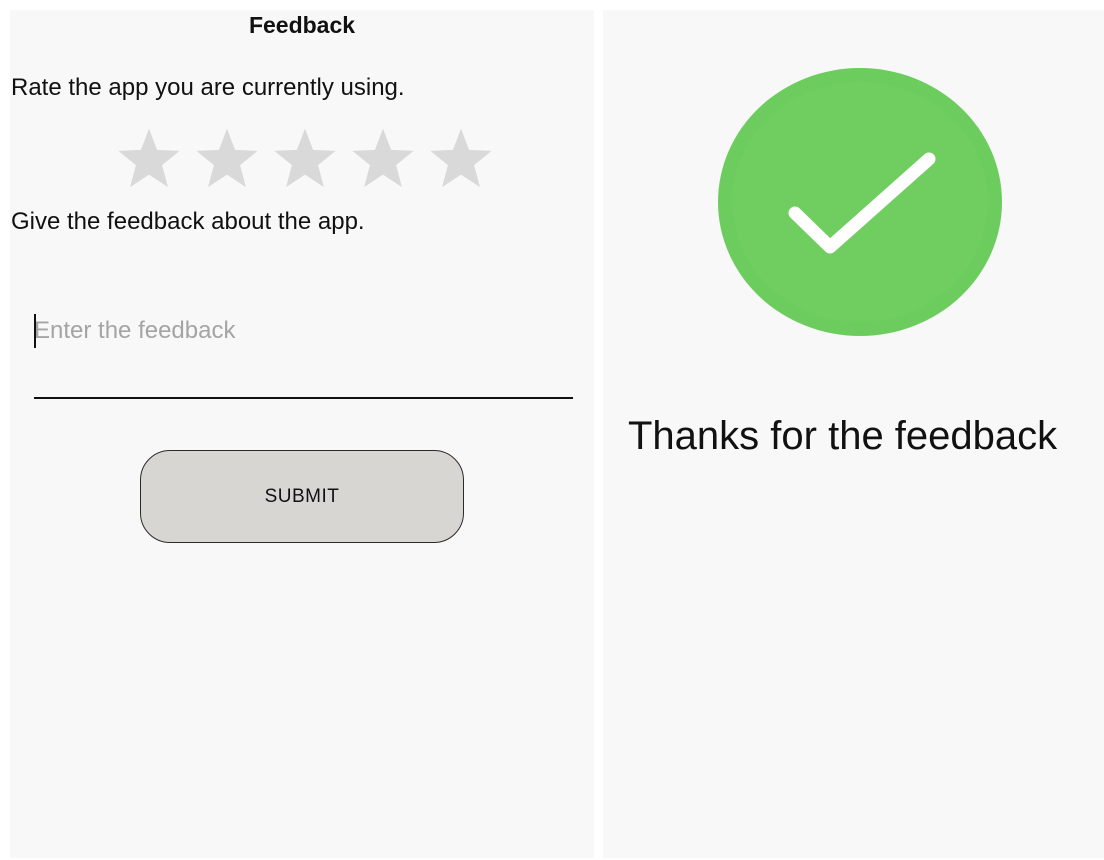 The width and height of the screenshot is (1104, 860). I want to click on star-4-icon, so click(383, 159).